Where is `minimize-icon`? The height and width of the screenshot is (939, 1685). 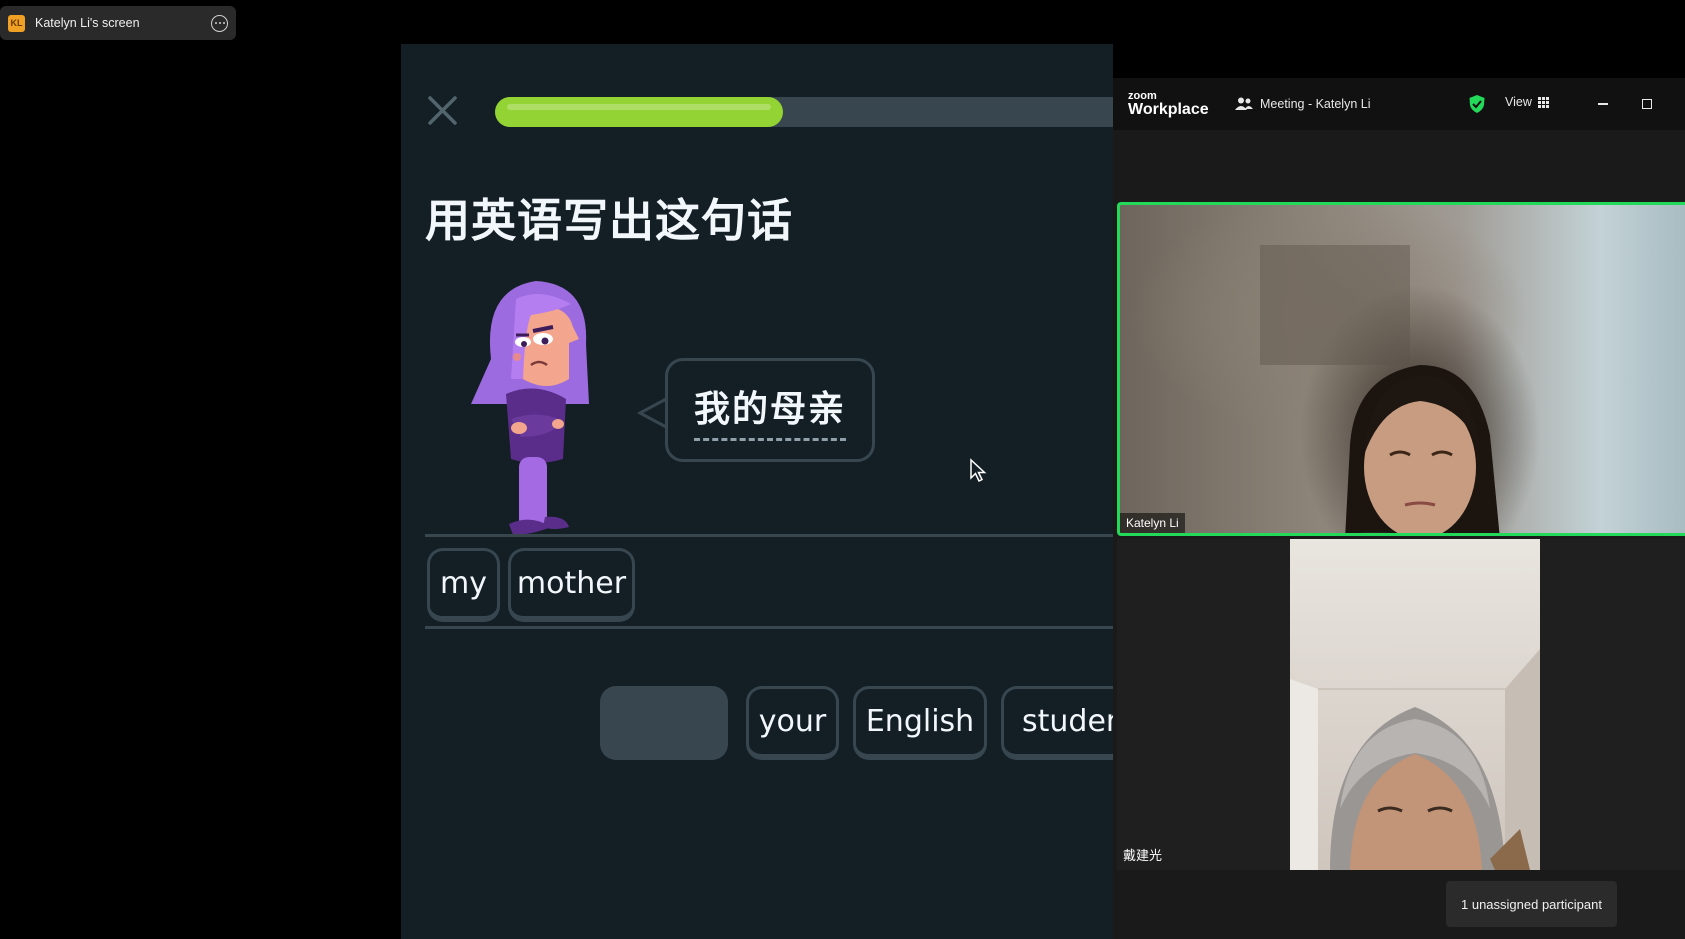 minimize-icon is located at coordinates (1603, 104).